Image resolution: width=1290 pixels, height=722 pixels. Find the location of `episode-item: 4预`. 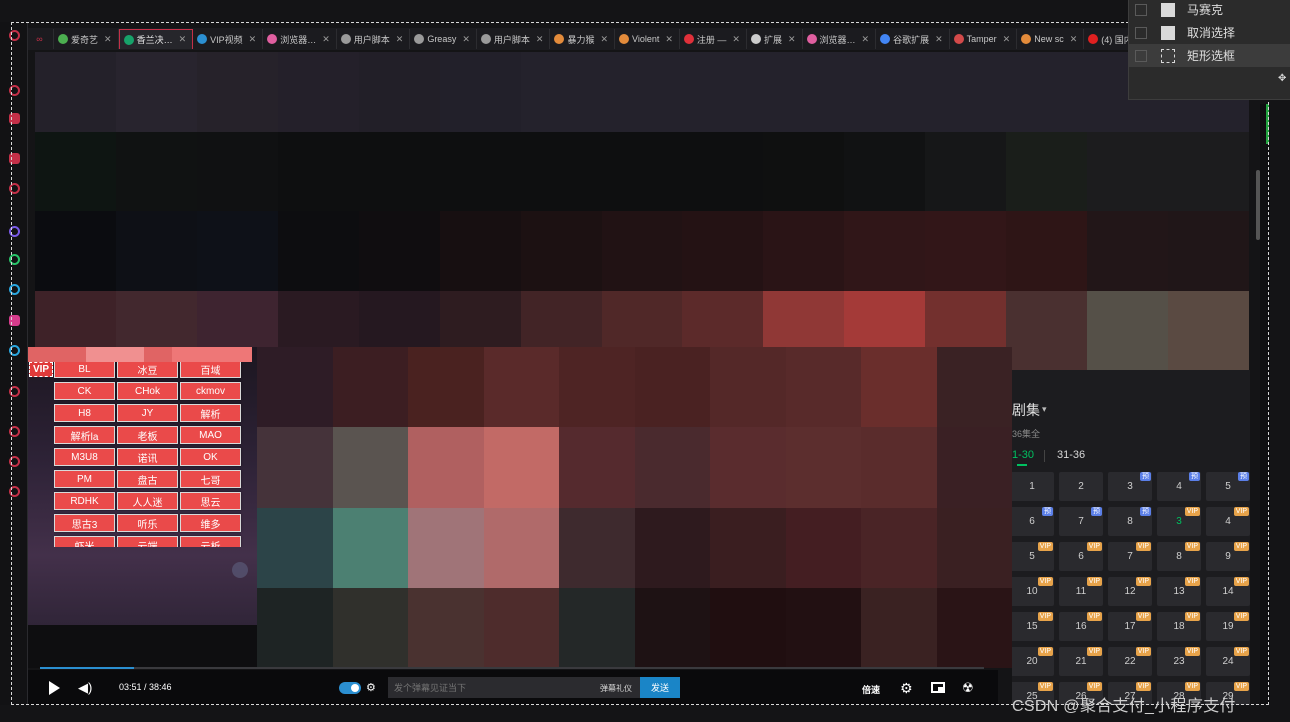

episode-item: 4预 is located at coordinates (1179, 486).